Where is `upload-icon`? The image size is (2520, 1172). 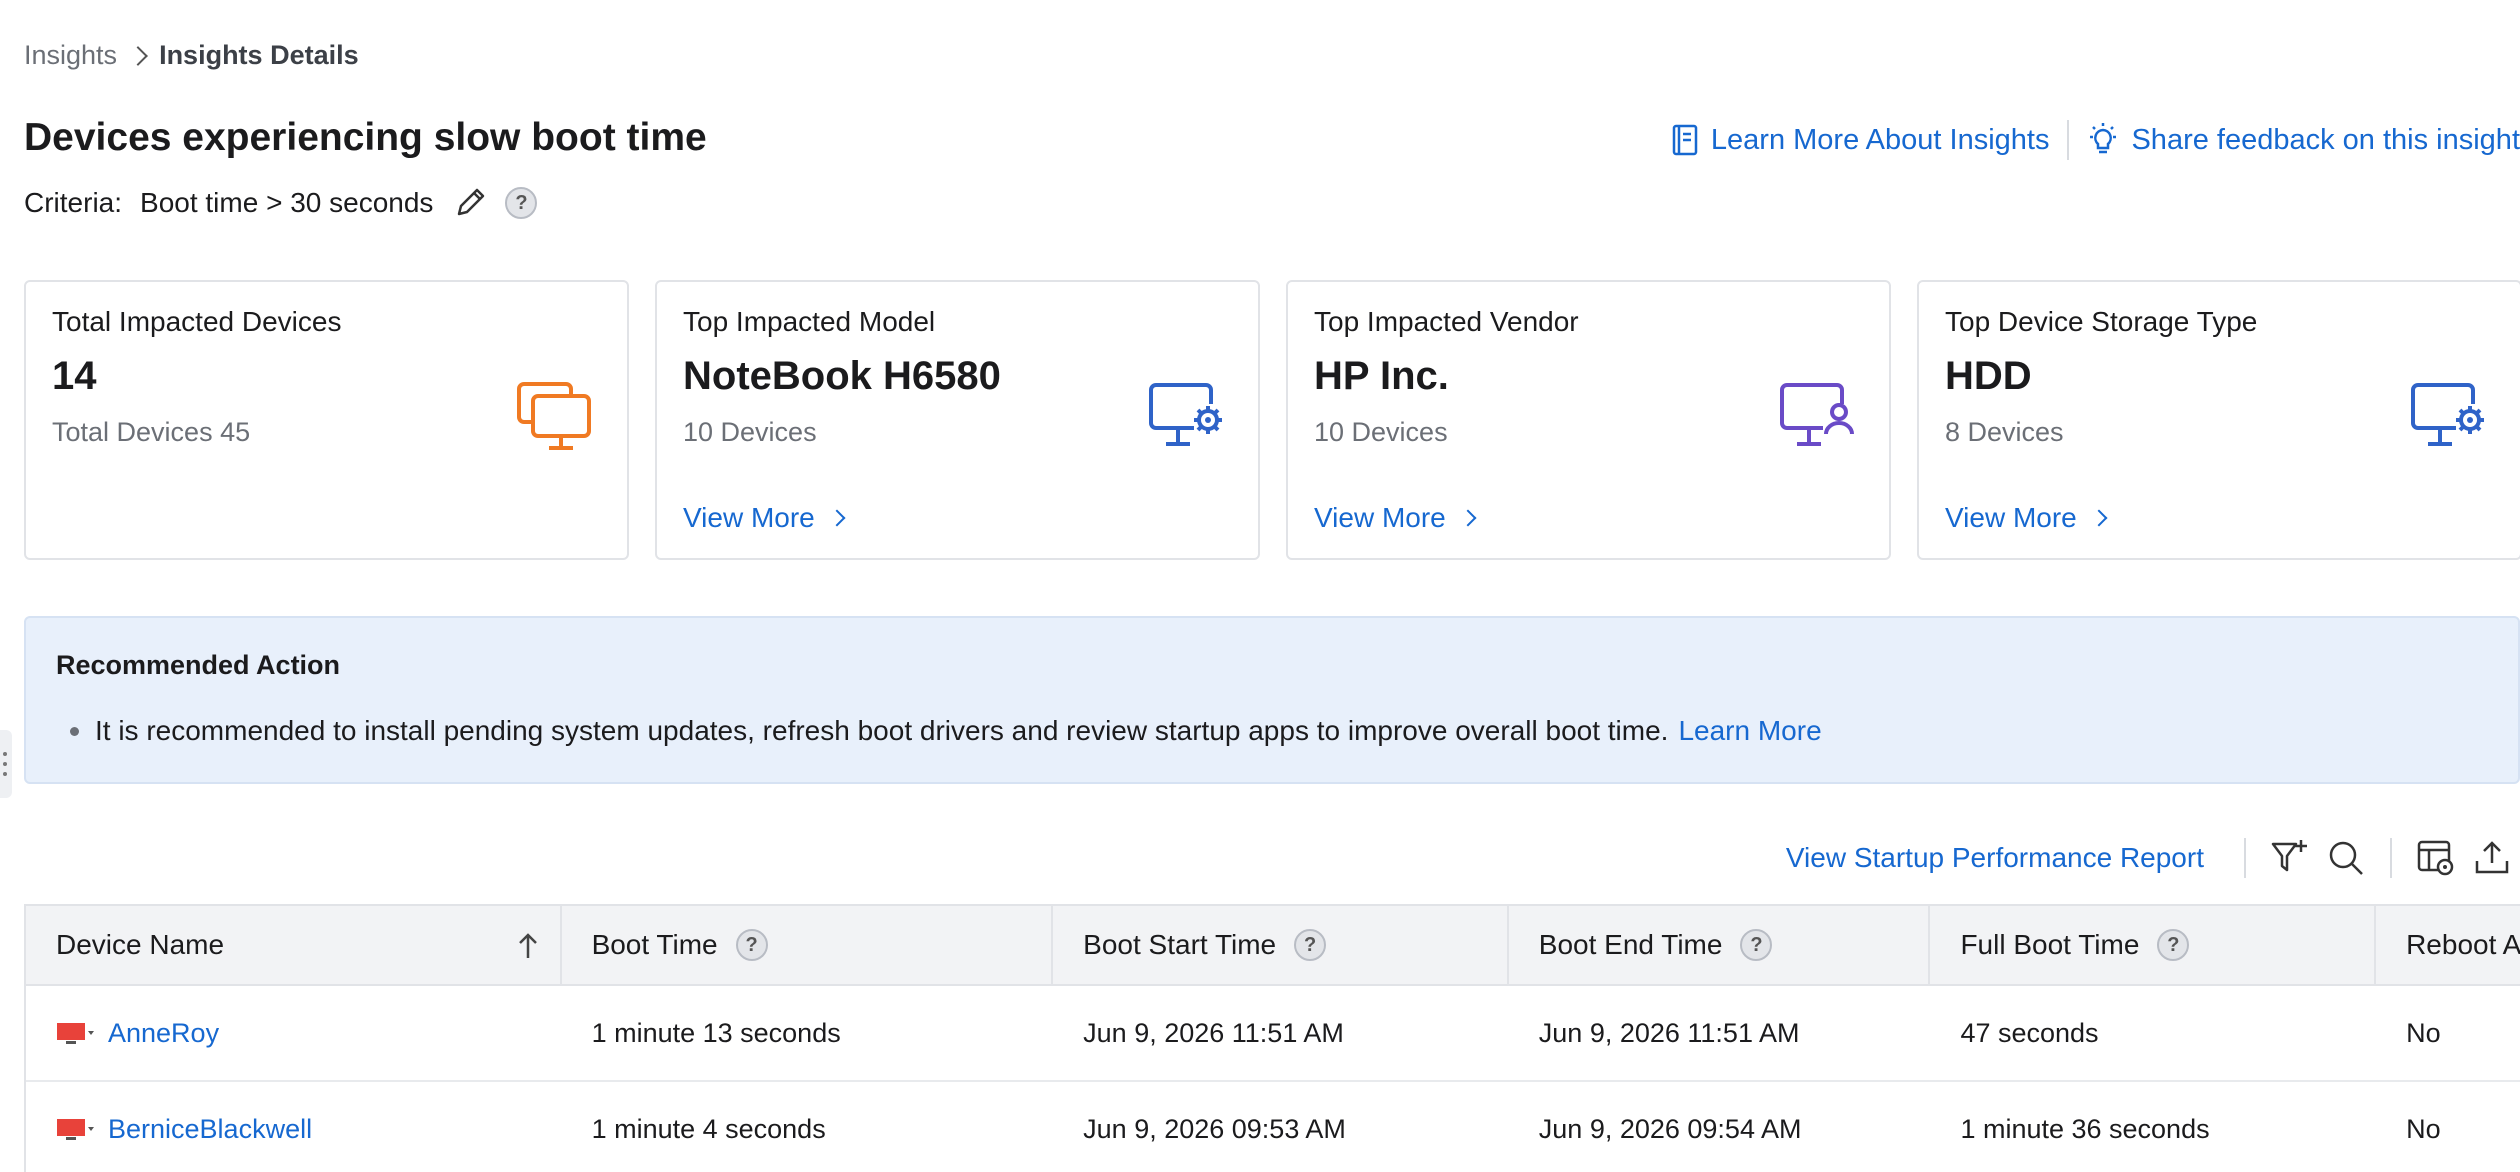 upload-icon is located at coordinates (2492, 857).